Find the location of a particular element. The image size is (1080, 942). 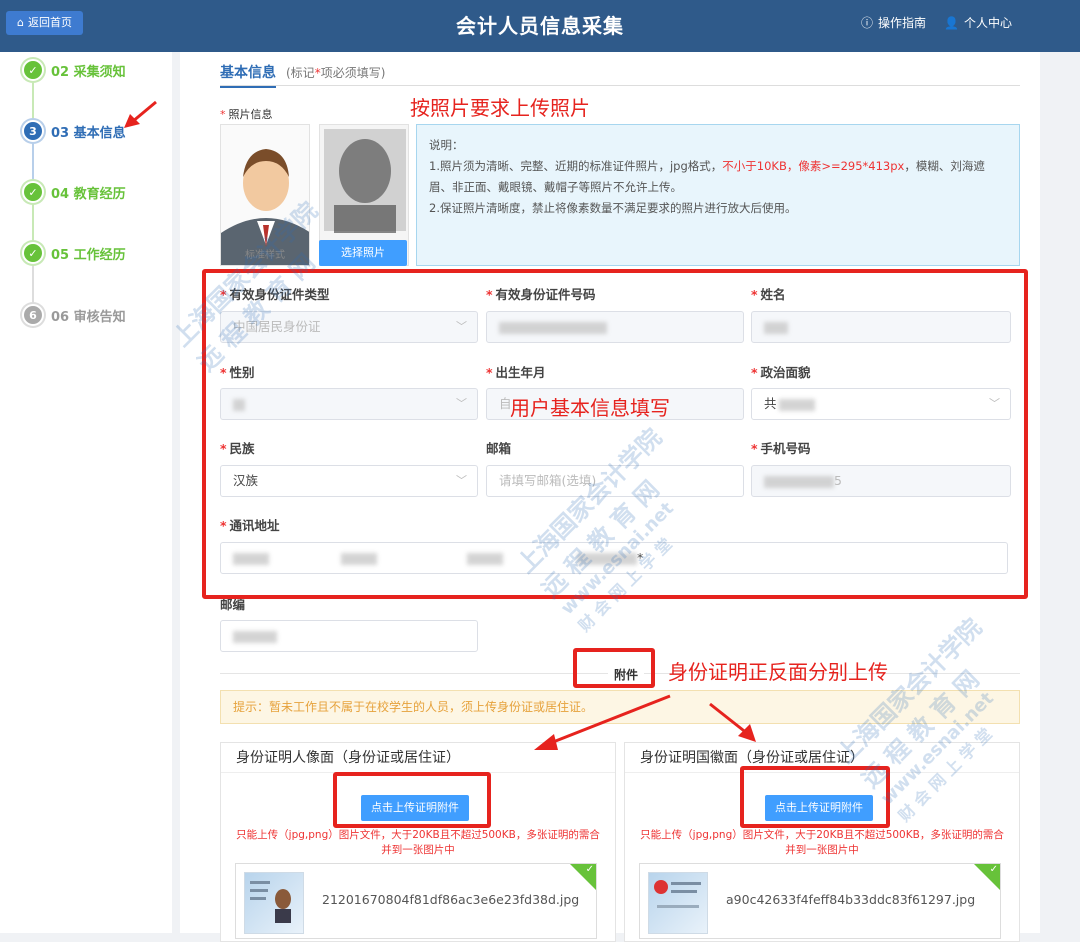

step-label: 03 基本信息 is located at coordinates (88, 133).